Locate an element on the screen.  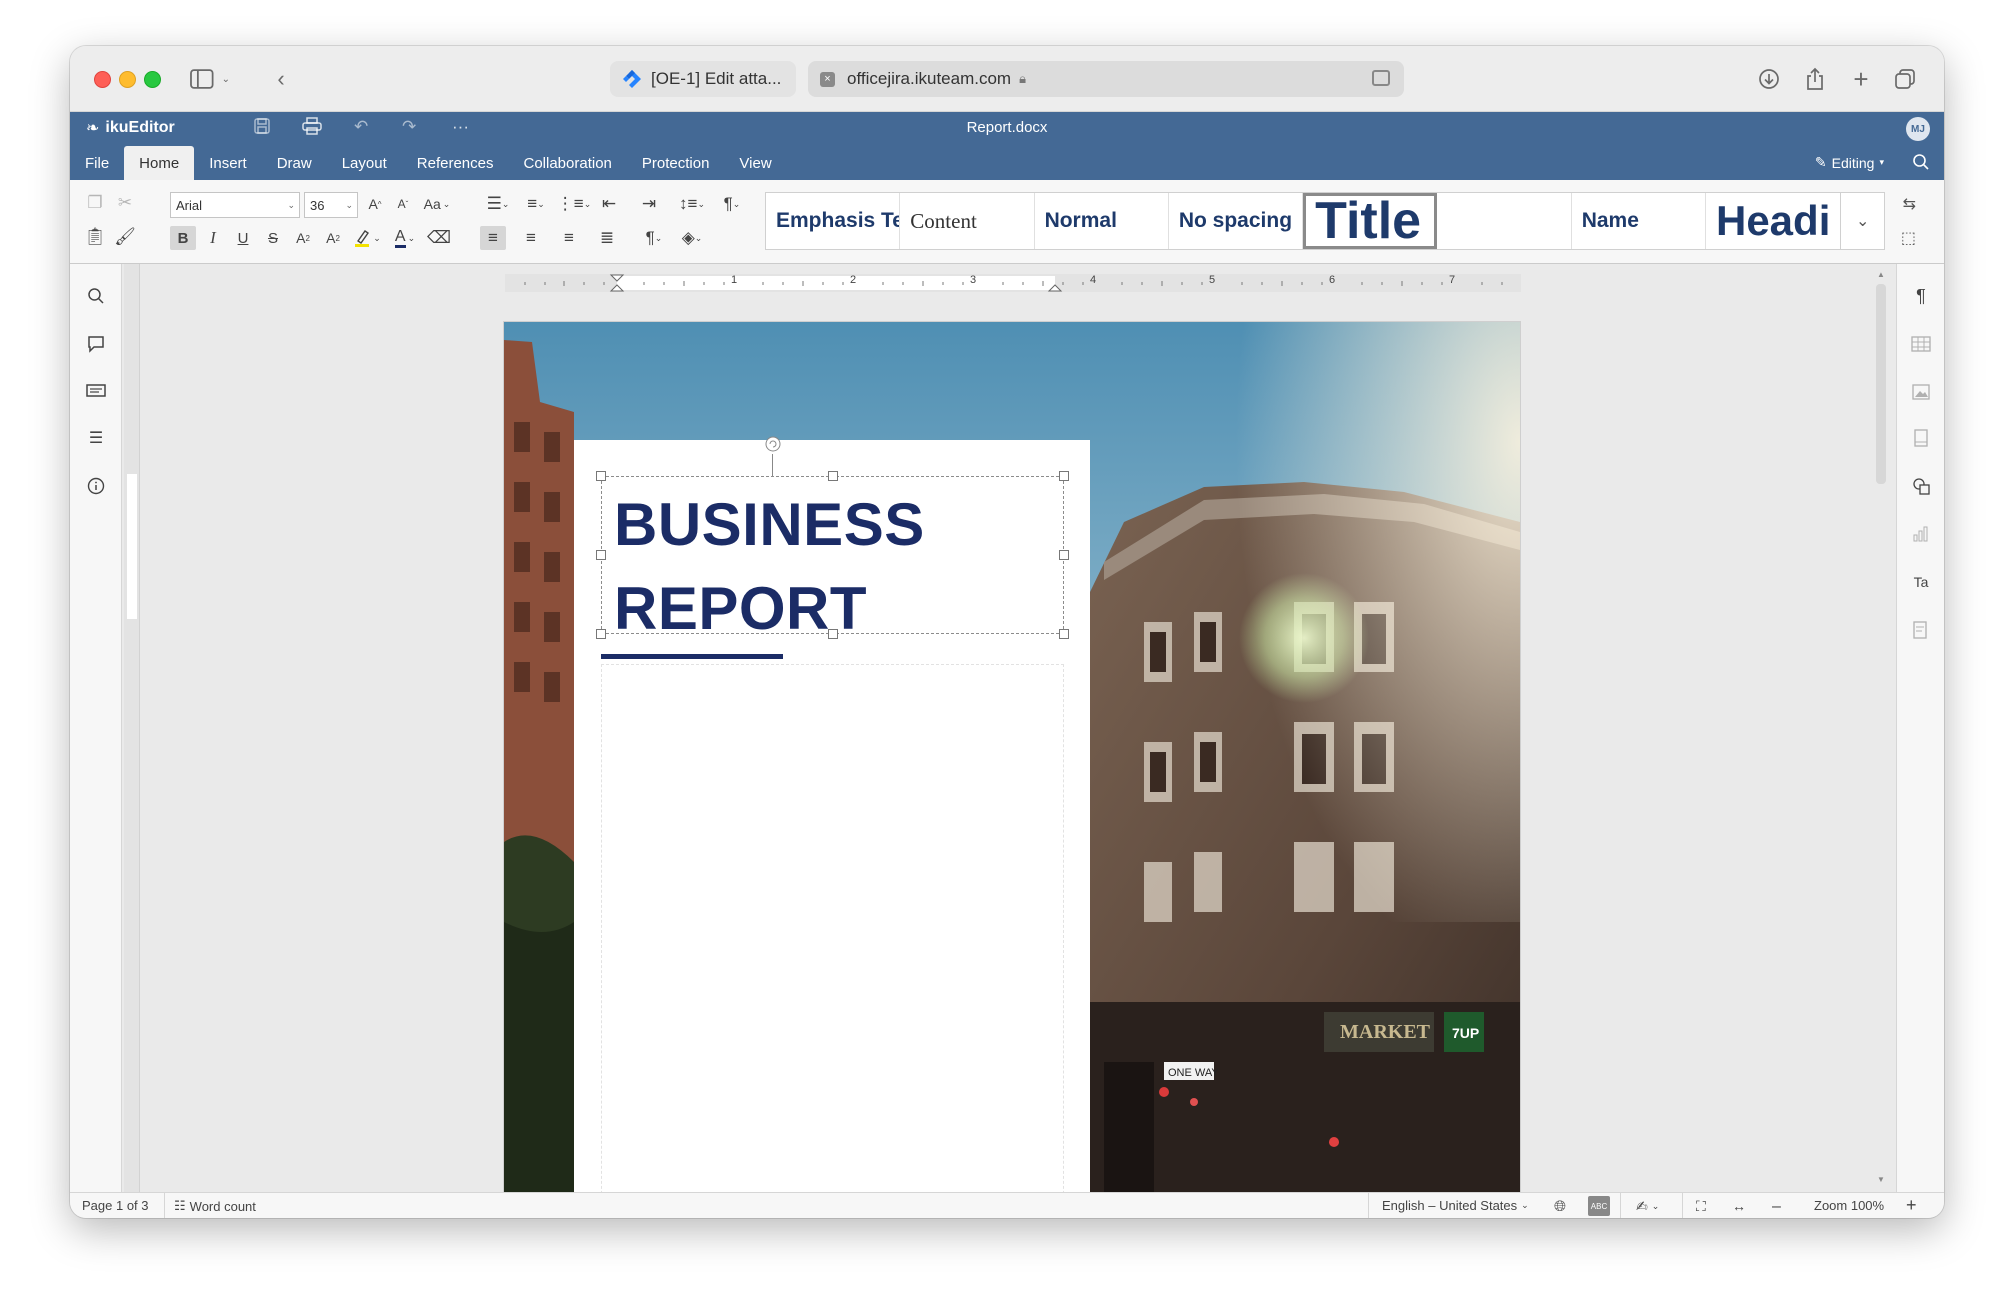
fit-page-icon: ⛶ is located at coordinates (1701, 1206).